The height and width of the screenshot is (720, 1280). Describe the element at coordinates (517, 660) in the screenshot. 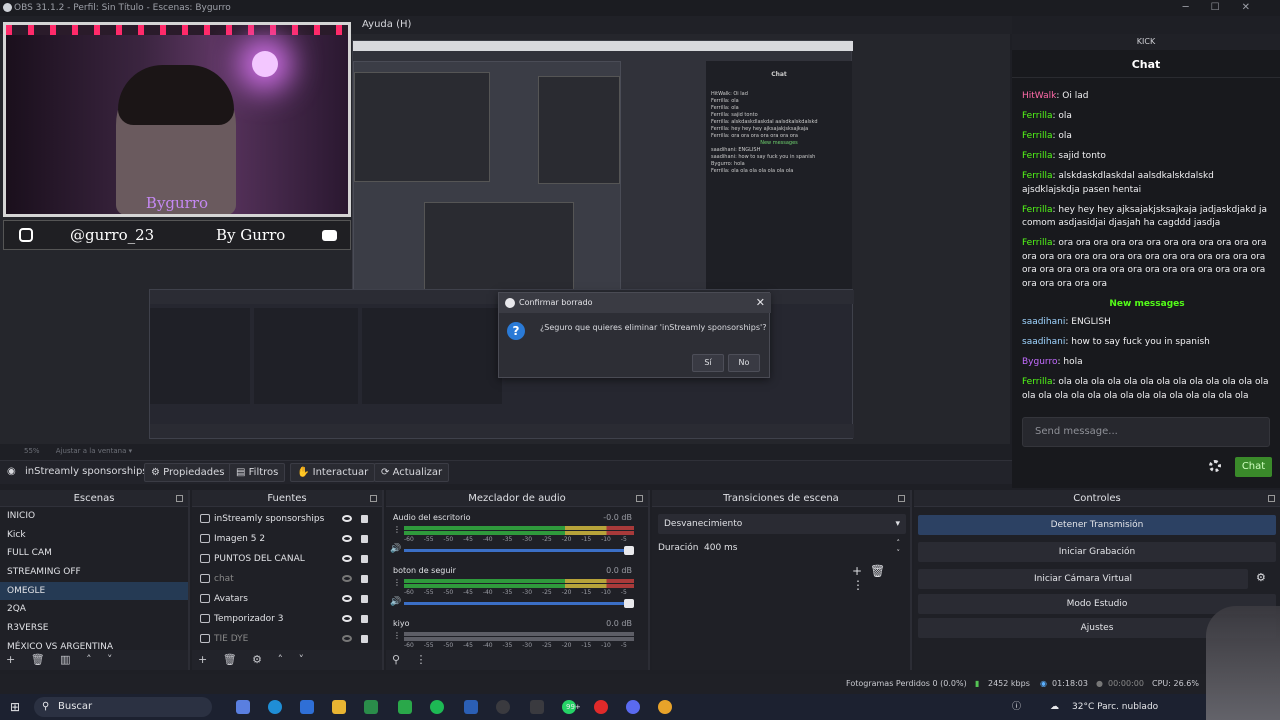

I see `mixer-toolbar: ⚲ ⋮` at that location.